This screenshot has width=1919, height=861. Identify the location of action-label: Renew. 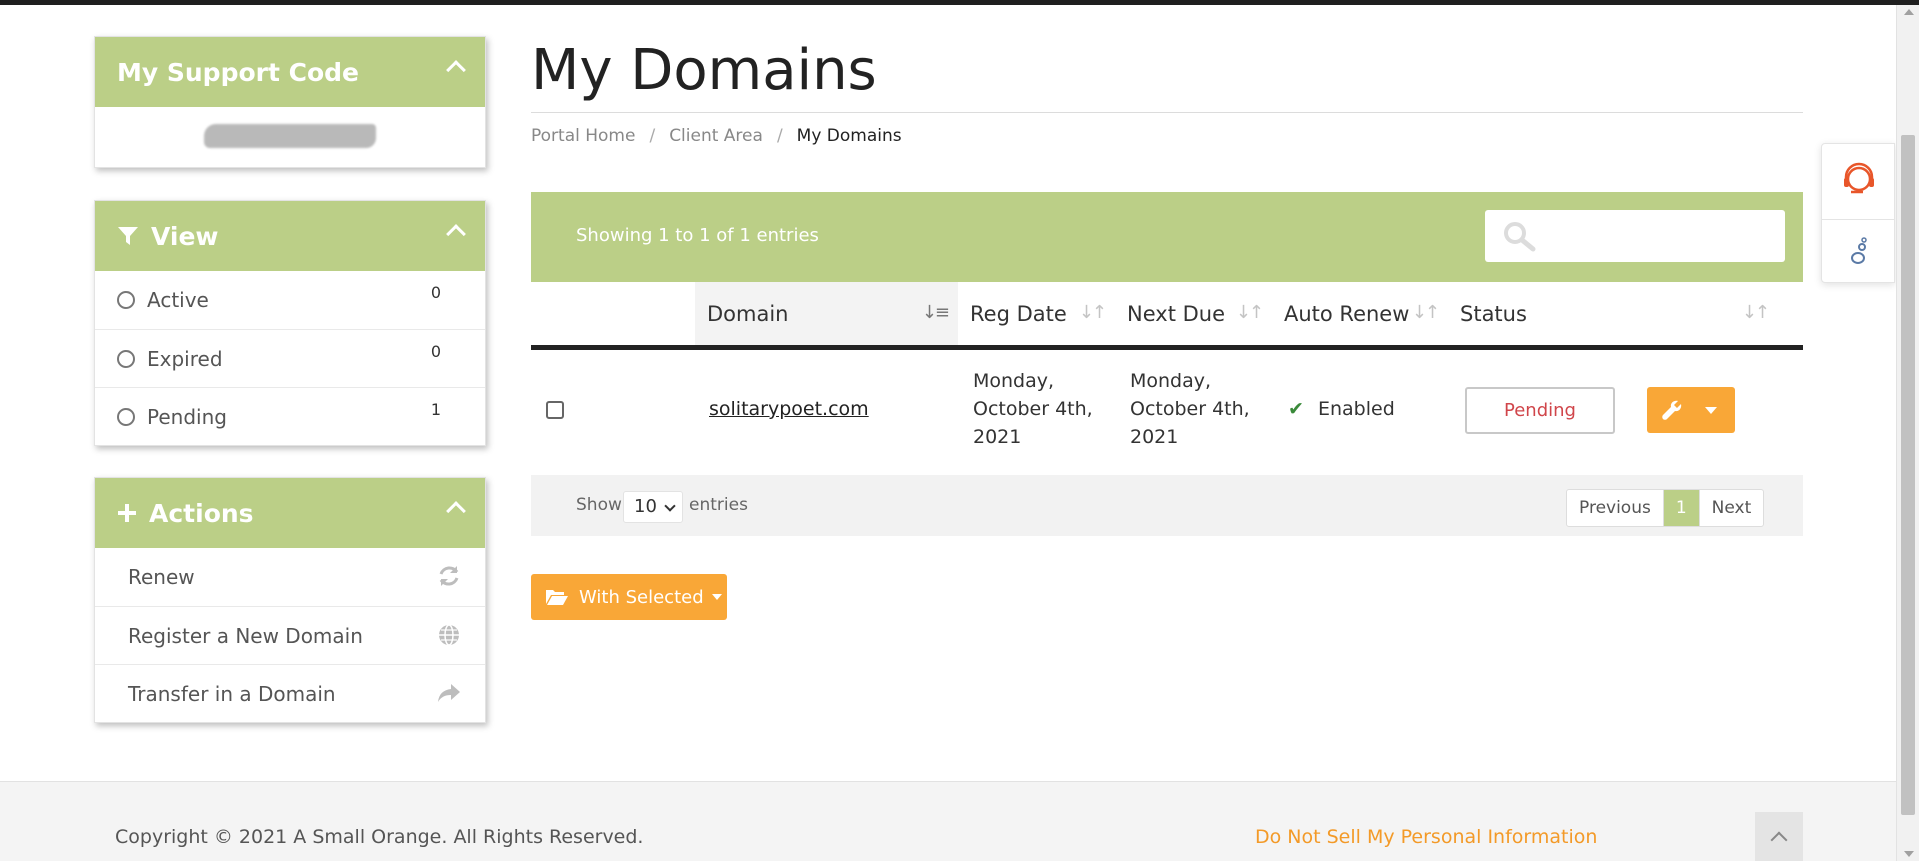
(161, 577).